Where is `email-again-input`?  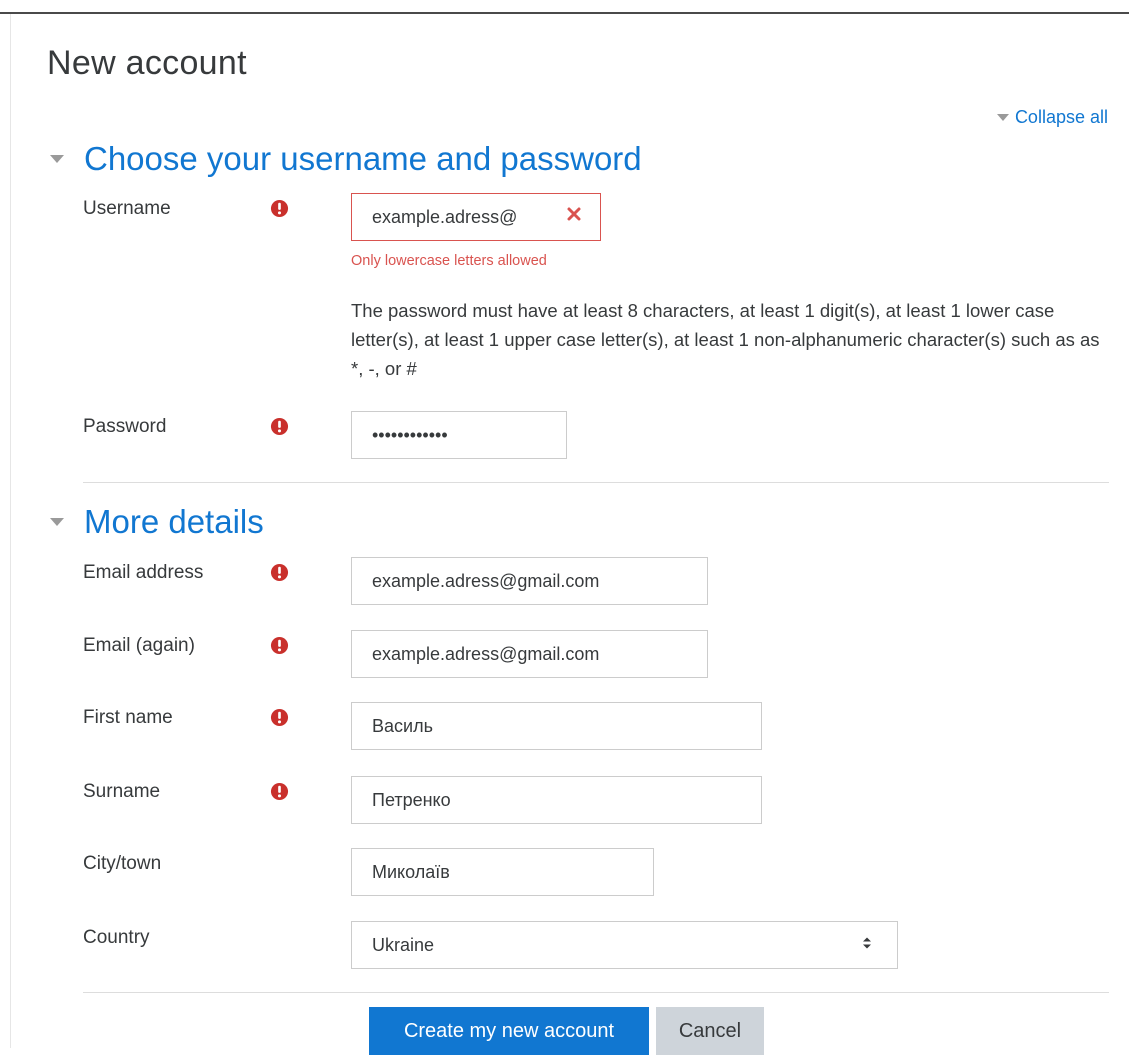
email-again-input is located at coordinates (529, 654).